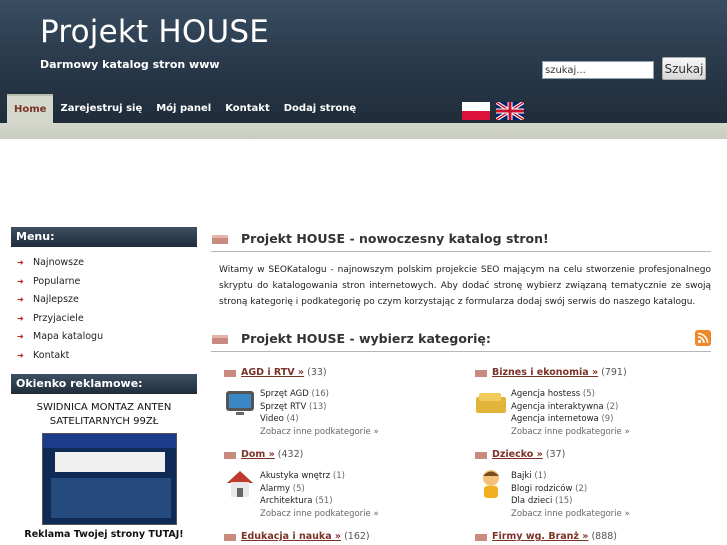  Describe the element at coordinates (684, 68) in the screenshot. I see `search-button: Szukaj` at that location.